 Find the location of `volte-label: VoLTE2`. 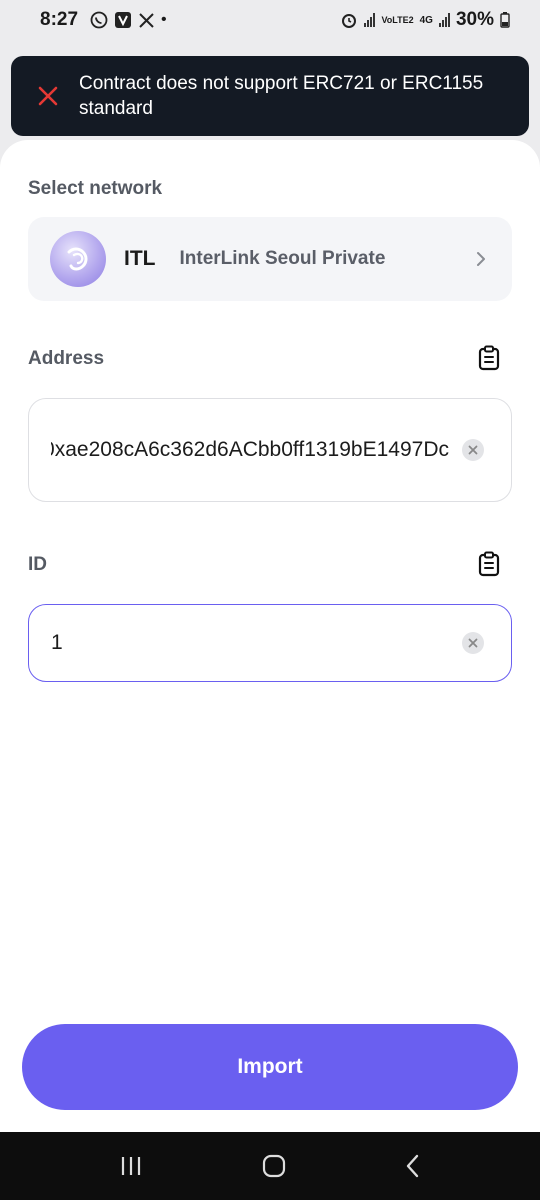

volte-label: VoLTE2 is located at coordinates (397, 19).